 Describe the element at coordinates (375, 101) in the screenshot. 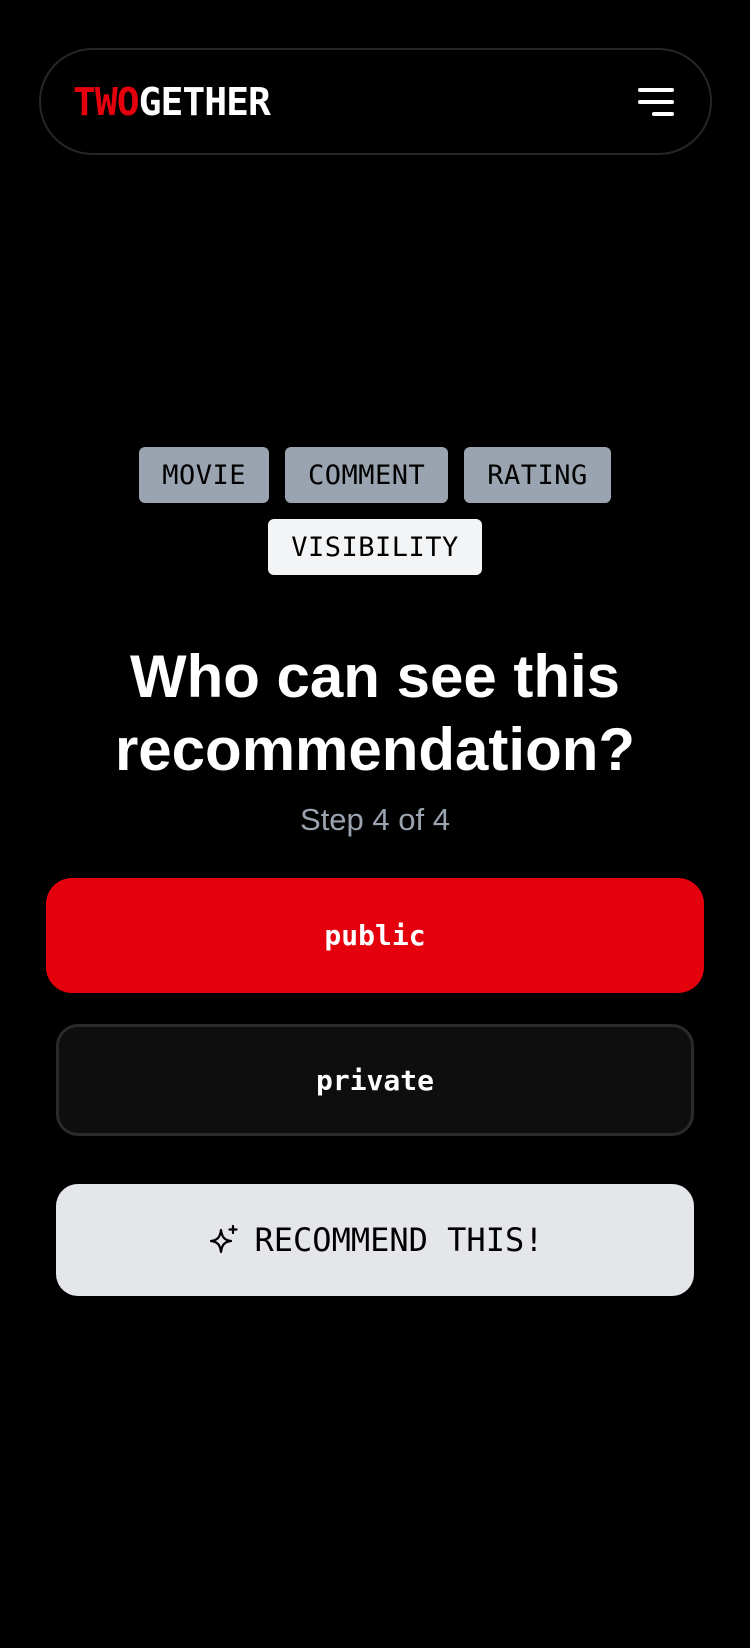

I see `top-nav-bar: TWO GETHER` at that location.